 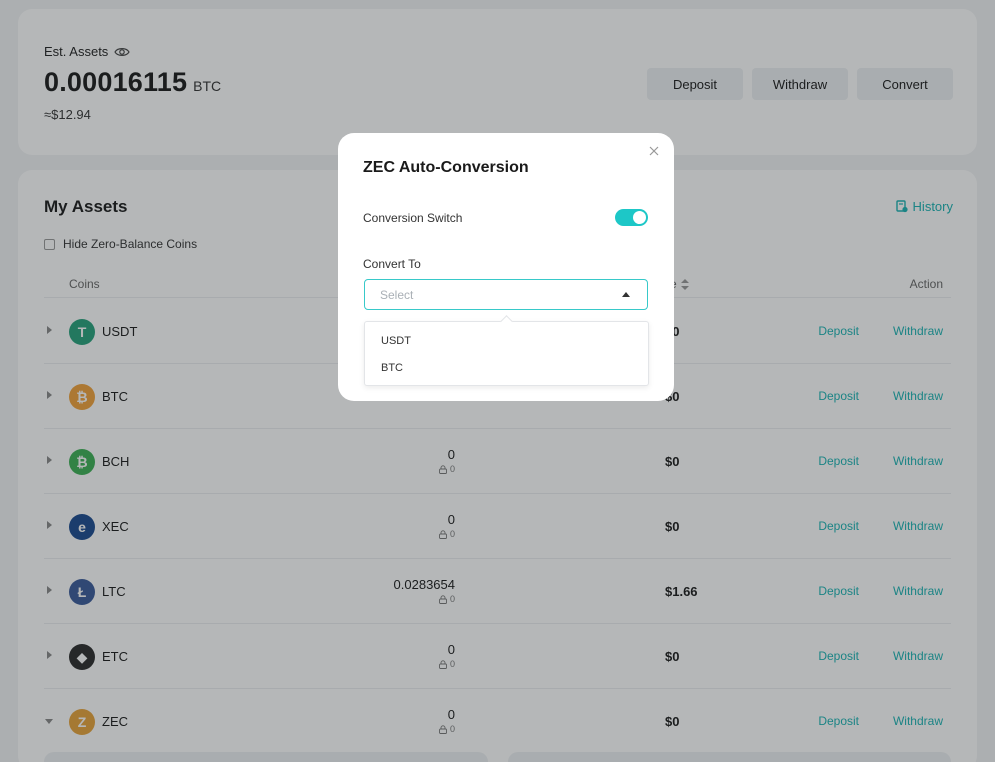 I want to click on modal-title: ZEC Auto-Conversion, so click(x=446, y=167).